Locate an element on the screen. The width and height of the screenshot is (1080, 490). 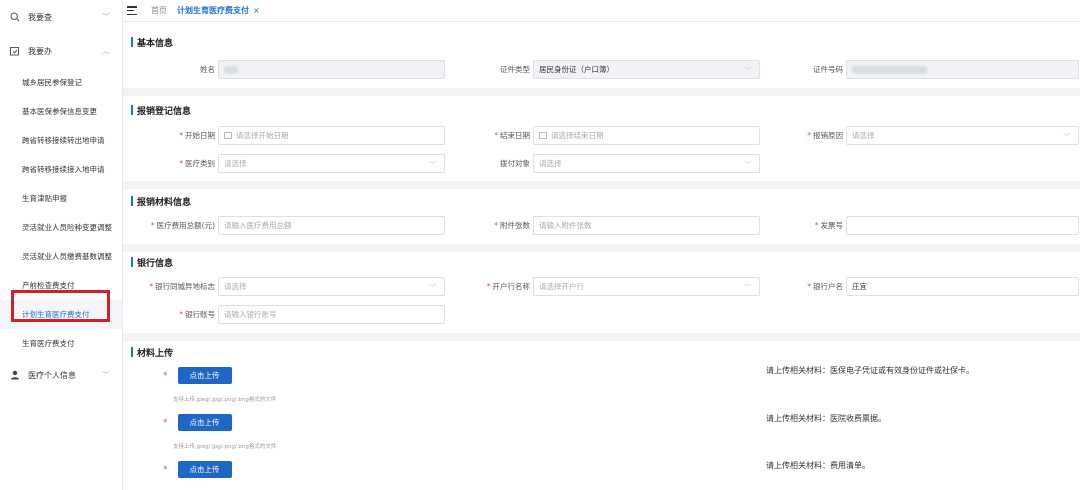
cert-no-input is located at coordinates (962, 69).